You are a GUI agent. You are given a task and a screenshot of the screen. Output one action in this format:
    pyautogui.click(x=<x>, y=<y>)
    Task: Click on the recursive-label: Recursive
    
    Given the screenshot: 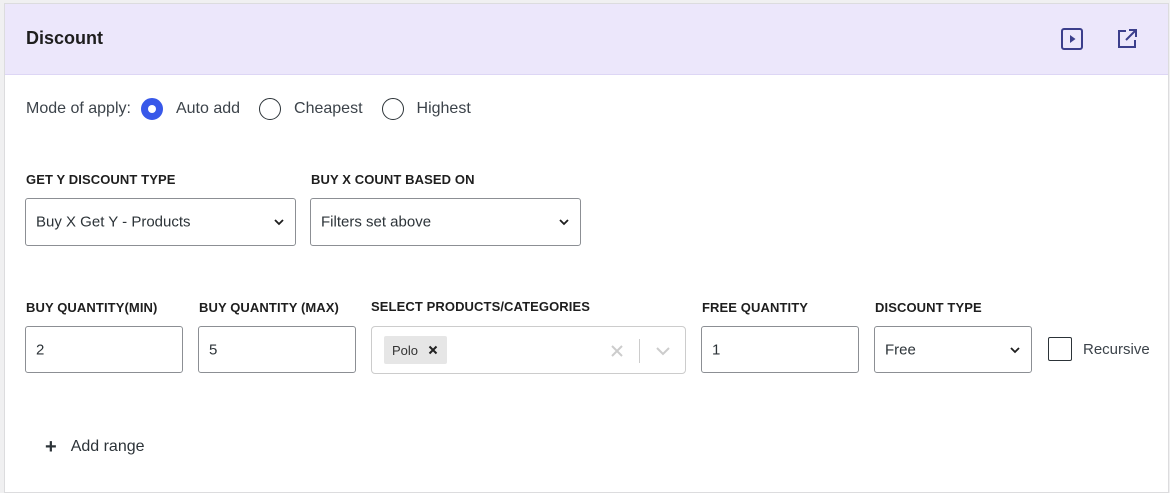 What is the action you would take?
    pyautogui.click(x=1116, y=349)
    